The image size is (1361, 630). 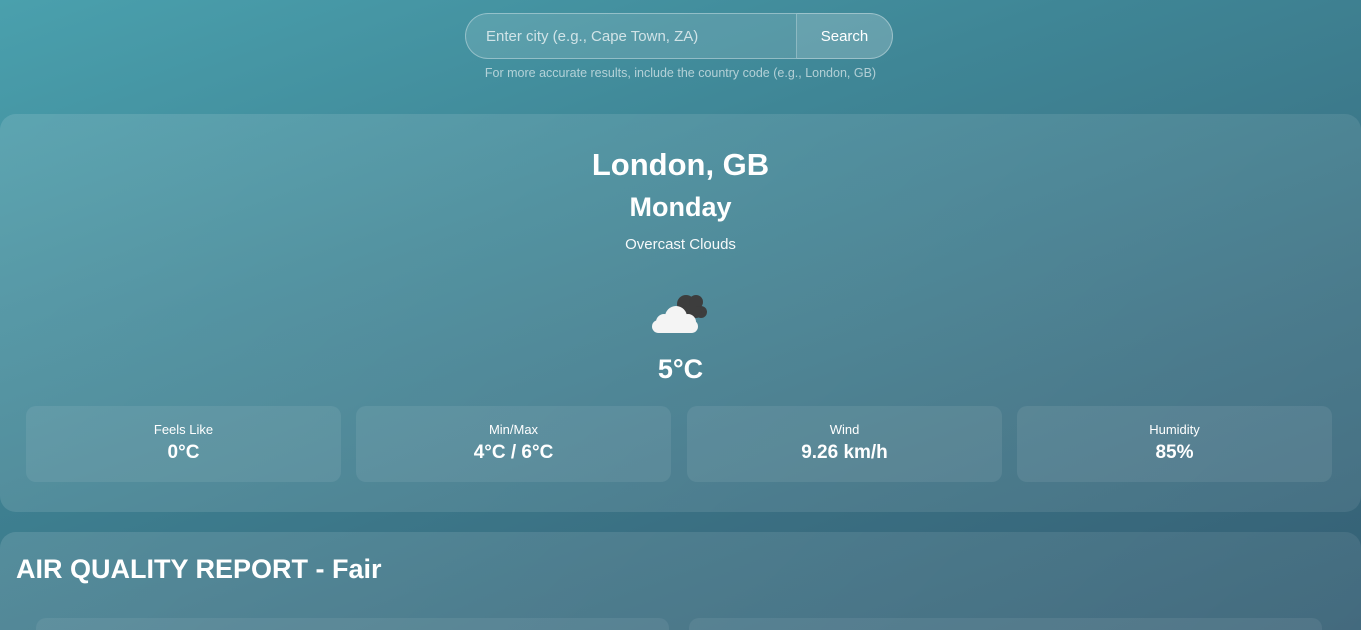 What do you see at coordinates (352, 624) in the screenshot?
I see `air-quality-panel-left` at bounding box center [352, 624].